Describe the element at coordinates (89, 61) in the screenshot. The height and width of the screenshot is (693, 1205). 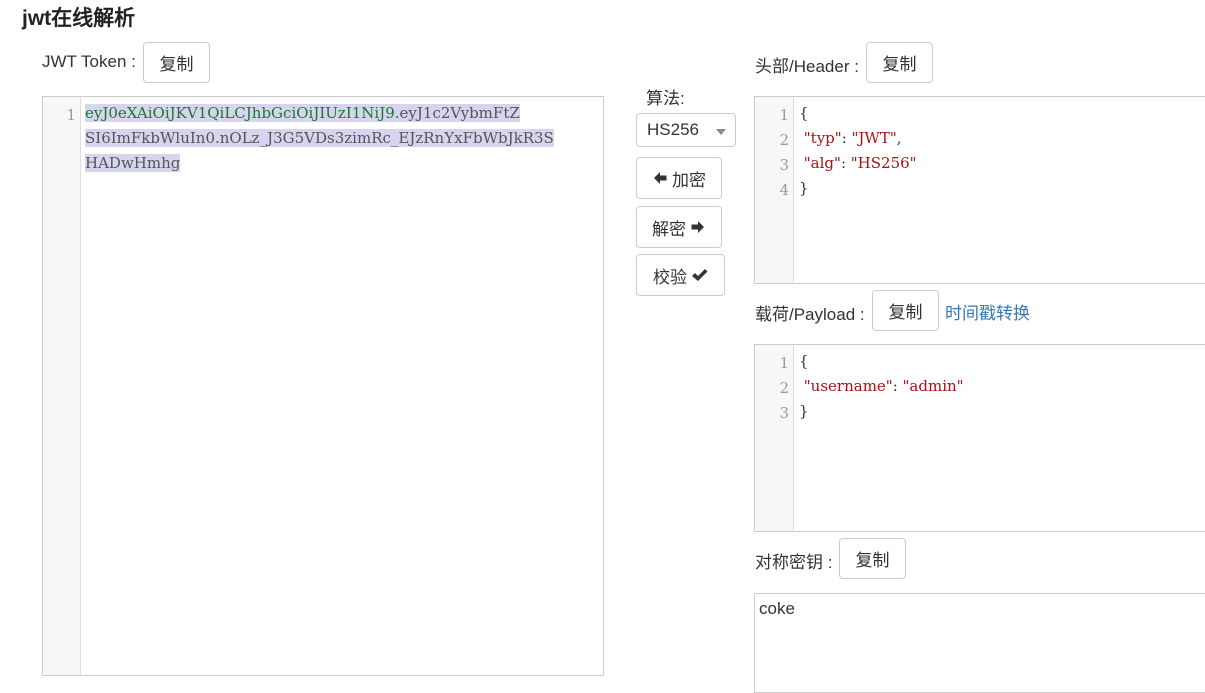
I see `jwt-token-label: JWT Token :` at that location.